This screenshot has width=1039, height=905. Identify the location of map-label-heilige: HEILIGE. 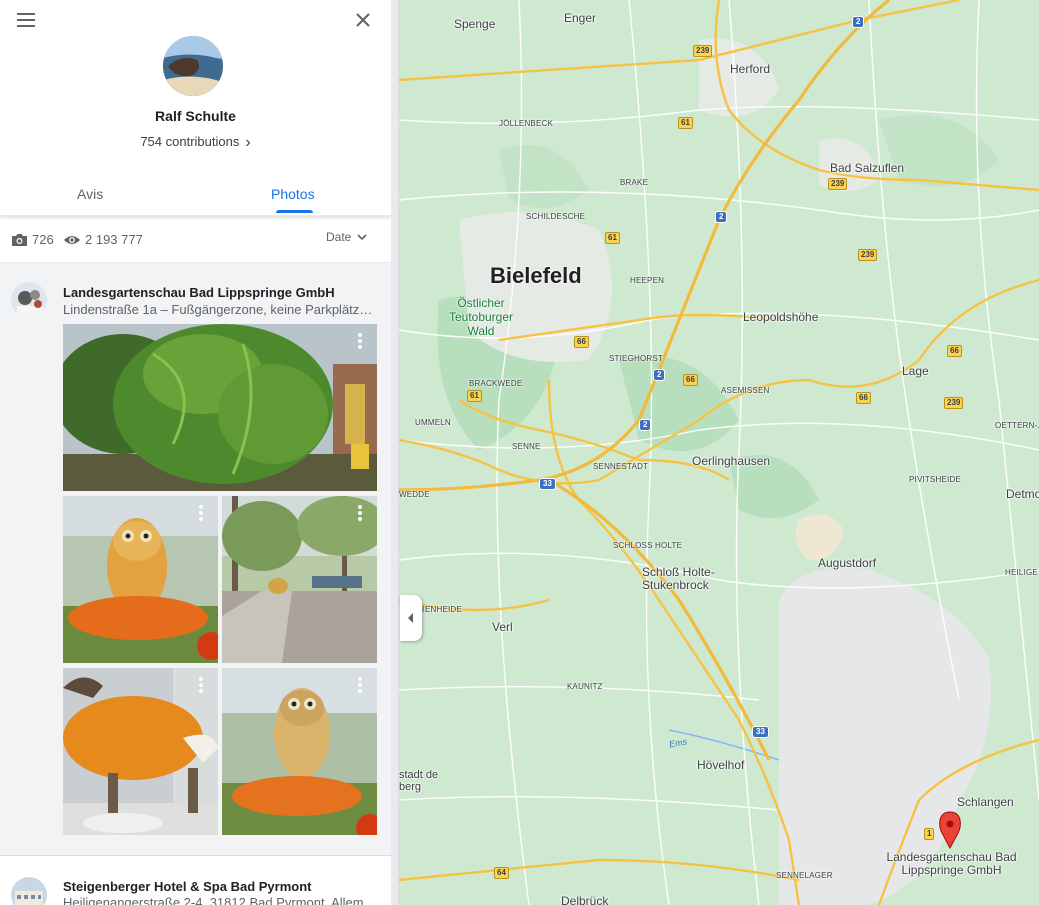
(1021, 572).